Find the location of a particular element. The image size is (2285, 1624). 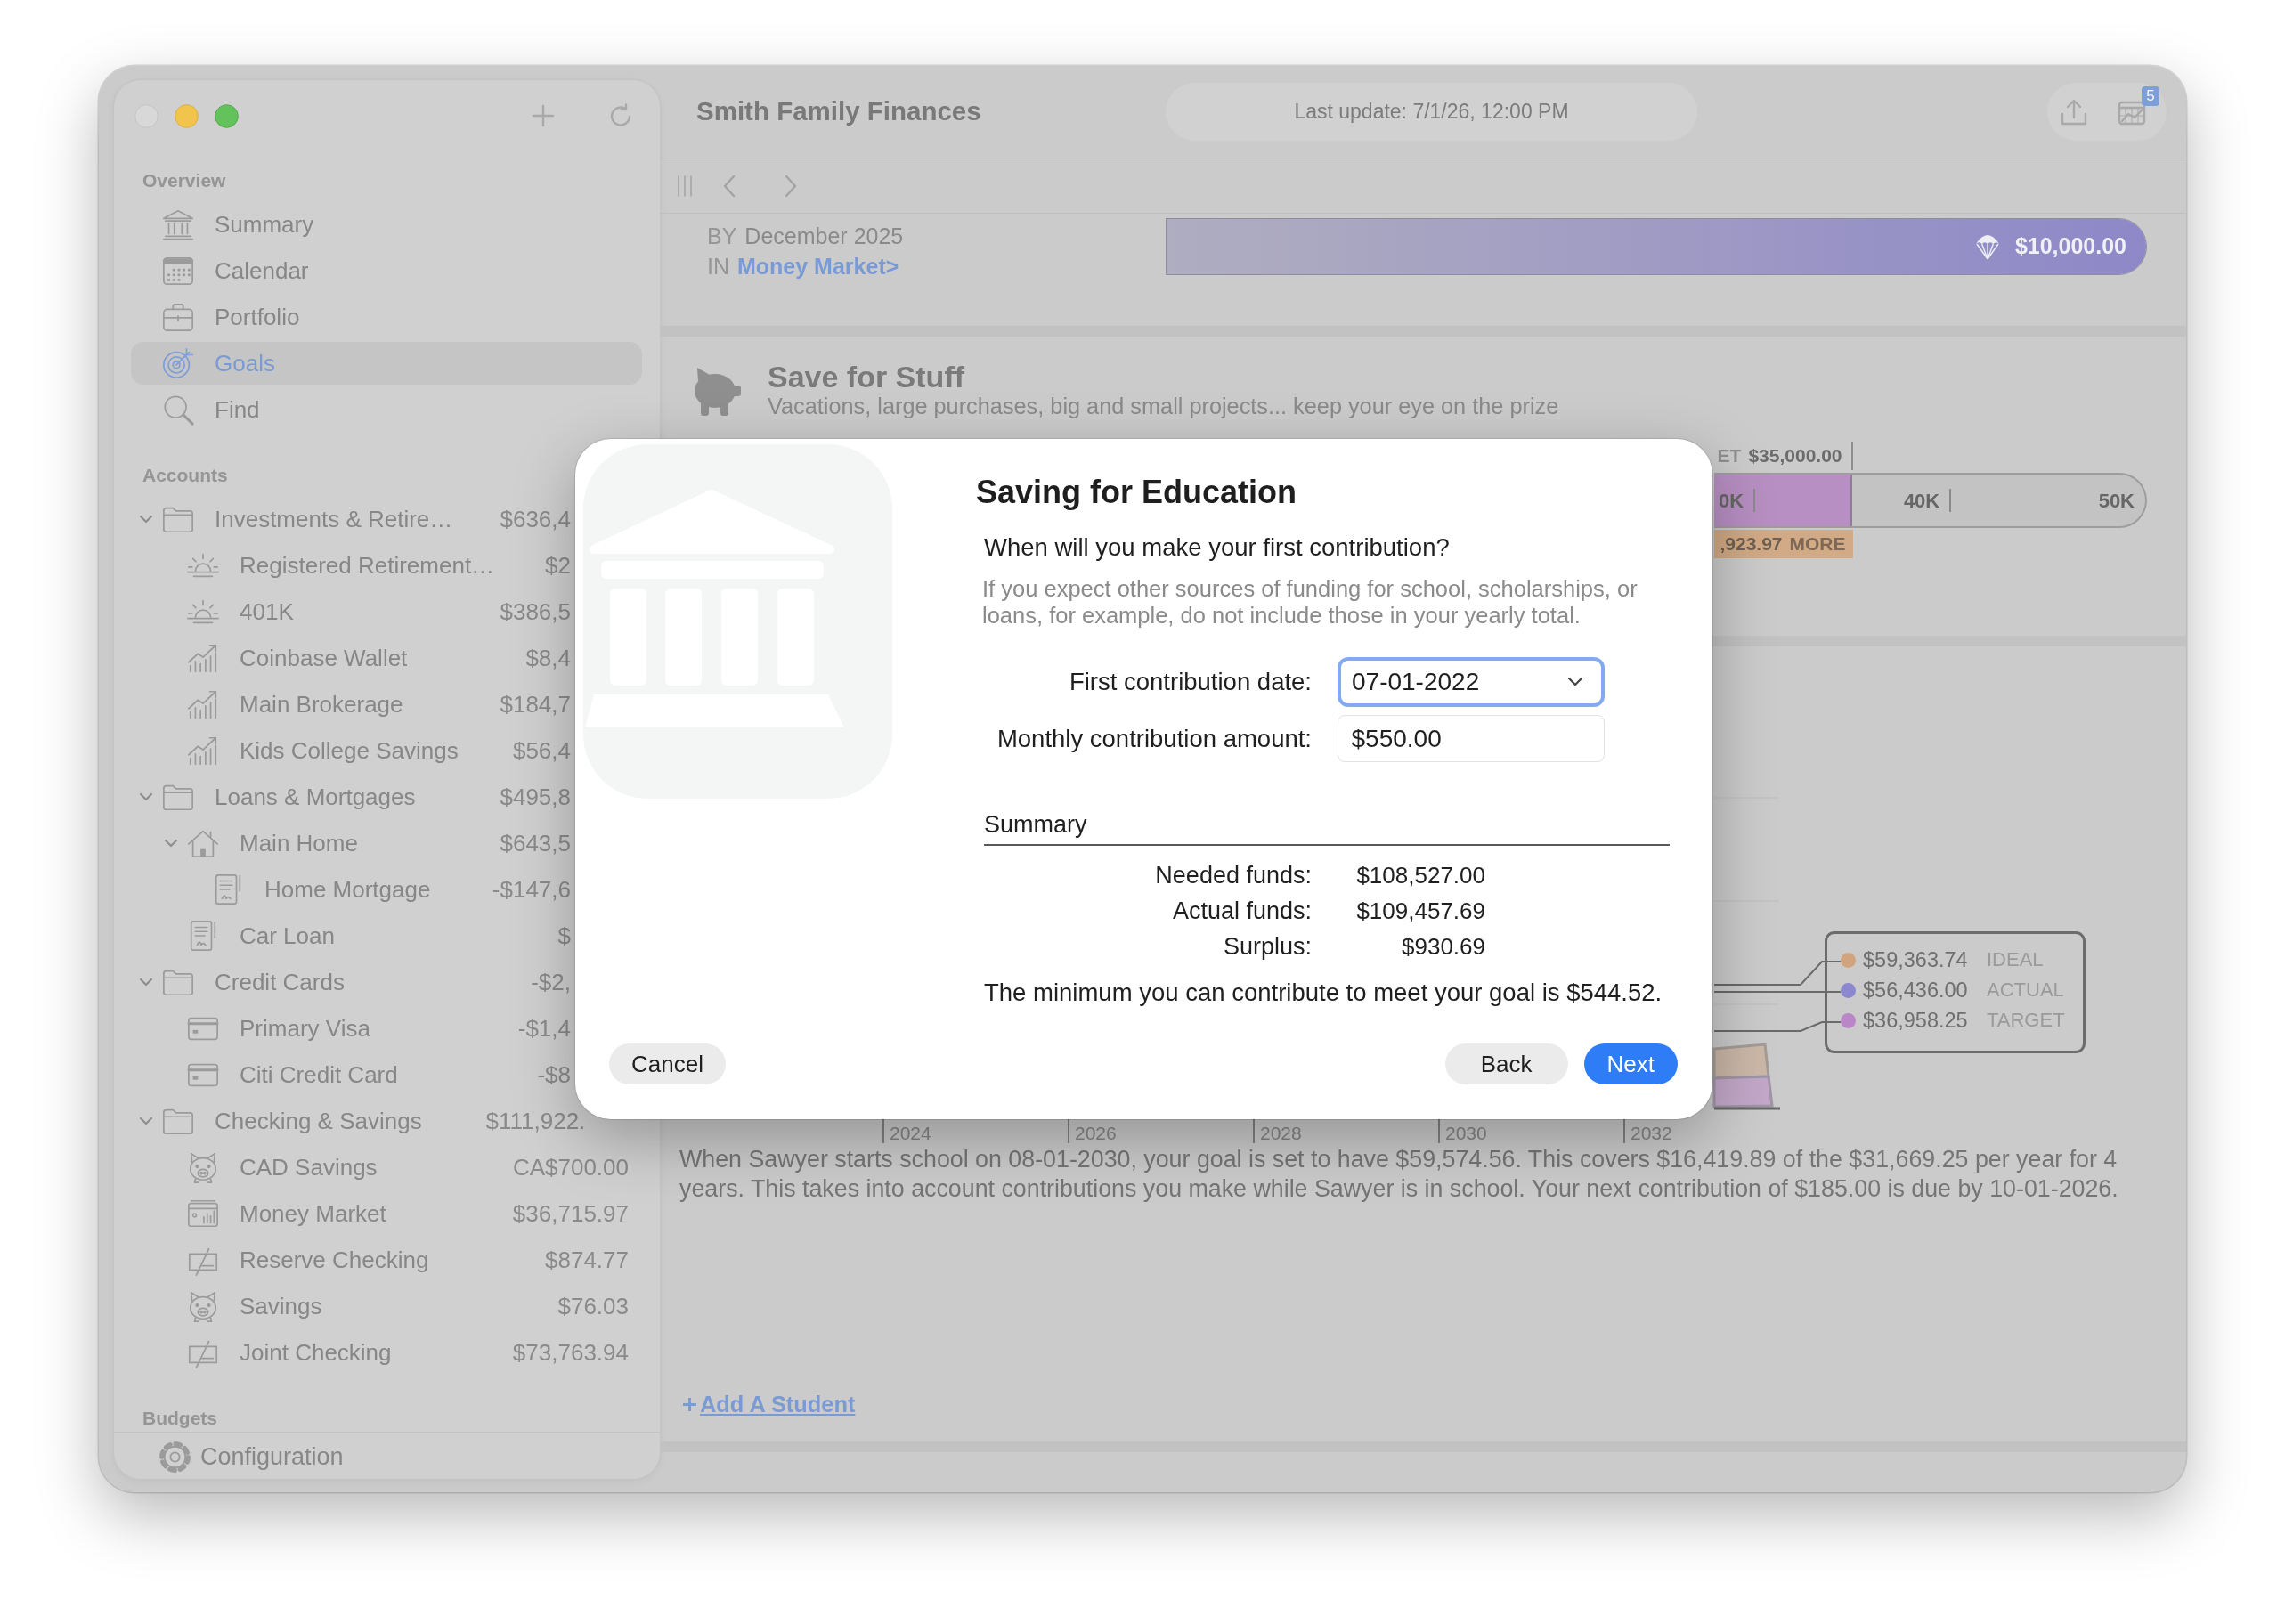

legend-value: $56,436.00 is located at coordinates (1915, 990).